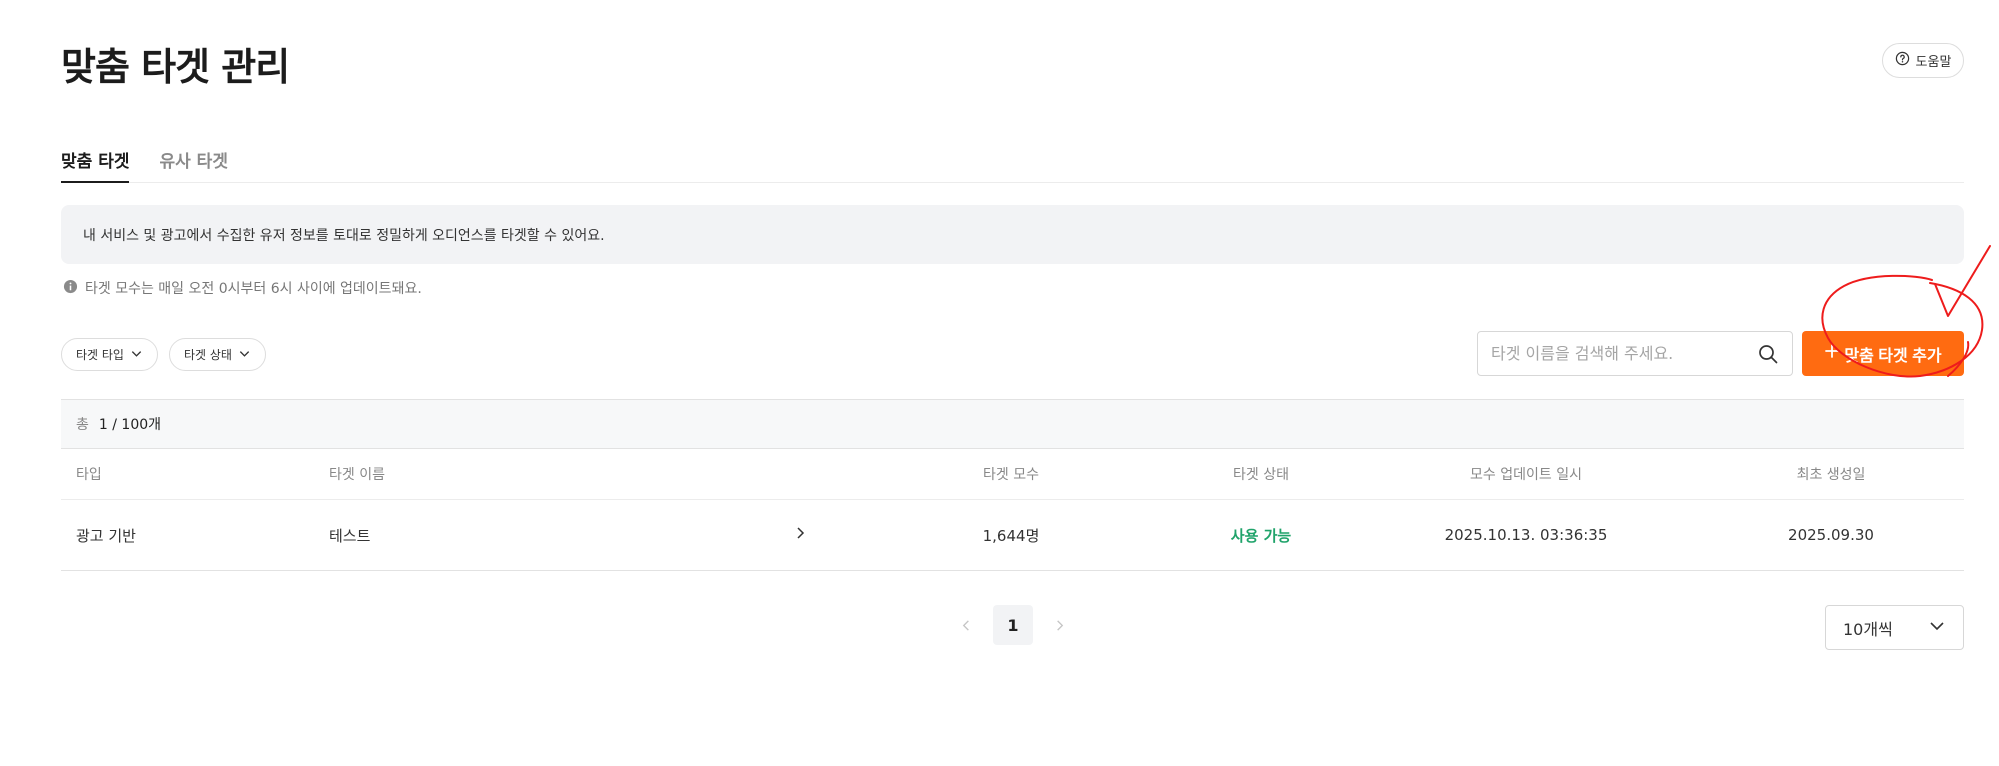  What do you see at coordinates (1768, 354) in the screenshot?
I see `search-icon` at bounding box center [1768, 354].